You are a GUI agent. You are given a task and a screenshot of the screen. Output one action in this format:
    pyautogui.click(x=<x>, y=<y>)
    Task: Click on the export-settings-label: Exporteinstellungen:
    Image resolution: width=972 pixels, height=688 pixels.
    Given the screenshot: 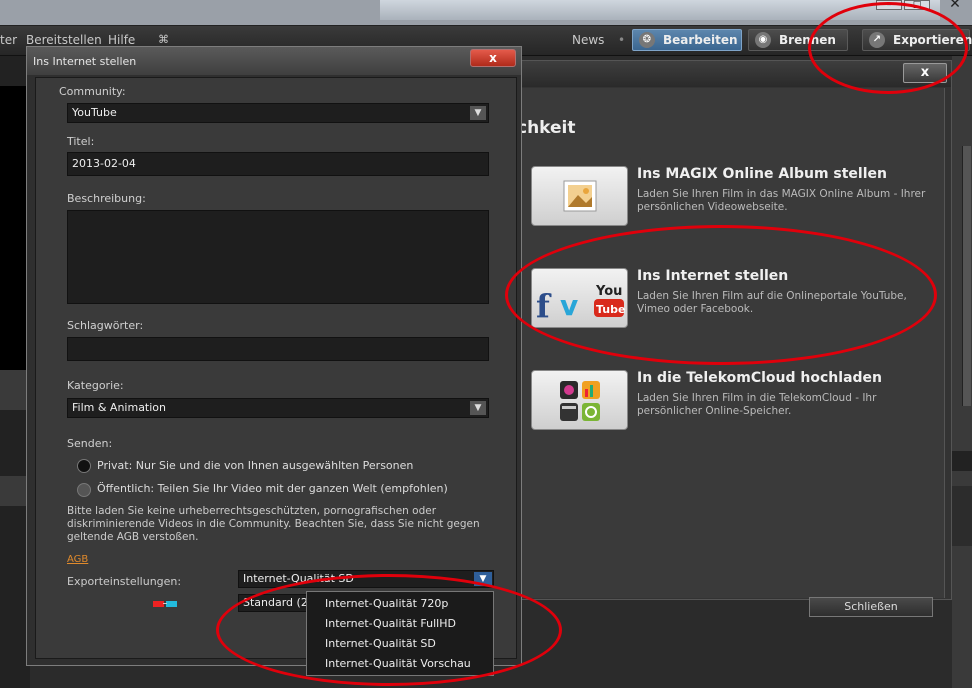 What is the action you would take?
    pyautogui.click(x=124, y=581)
    